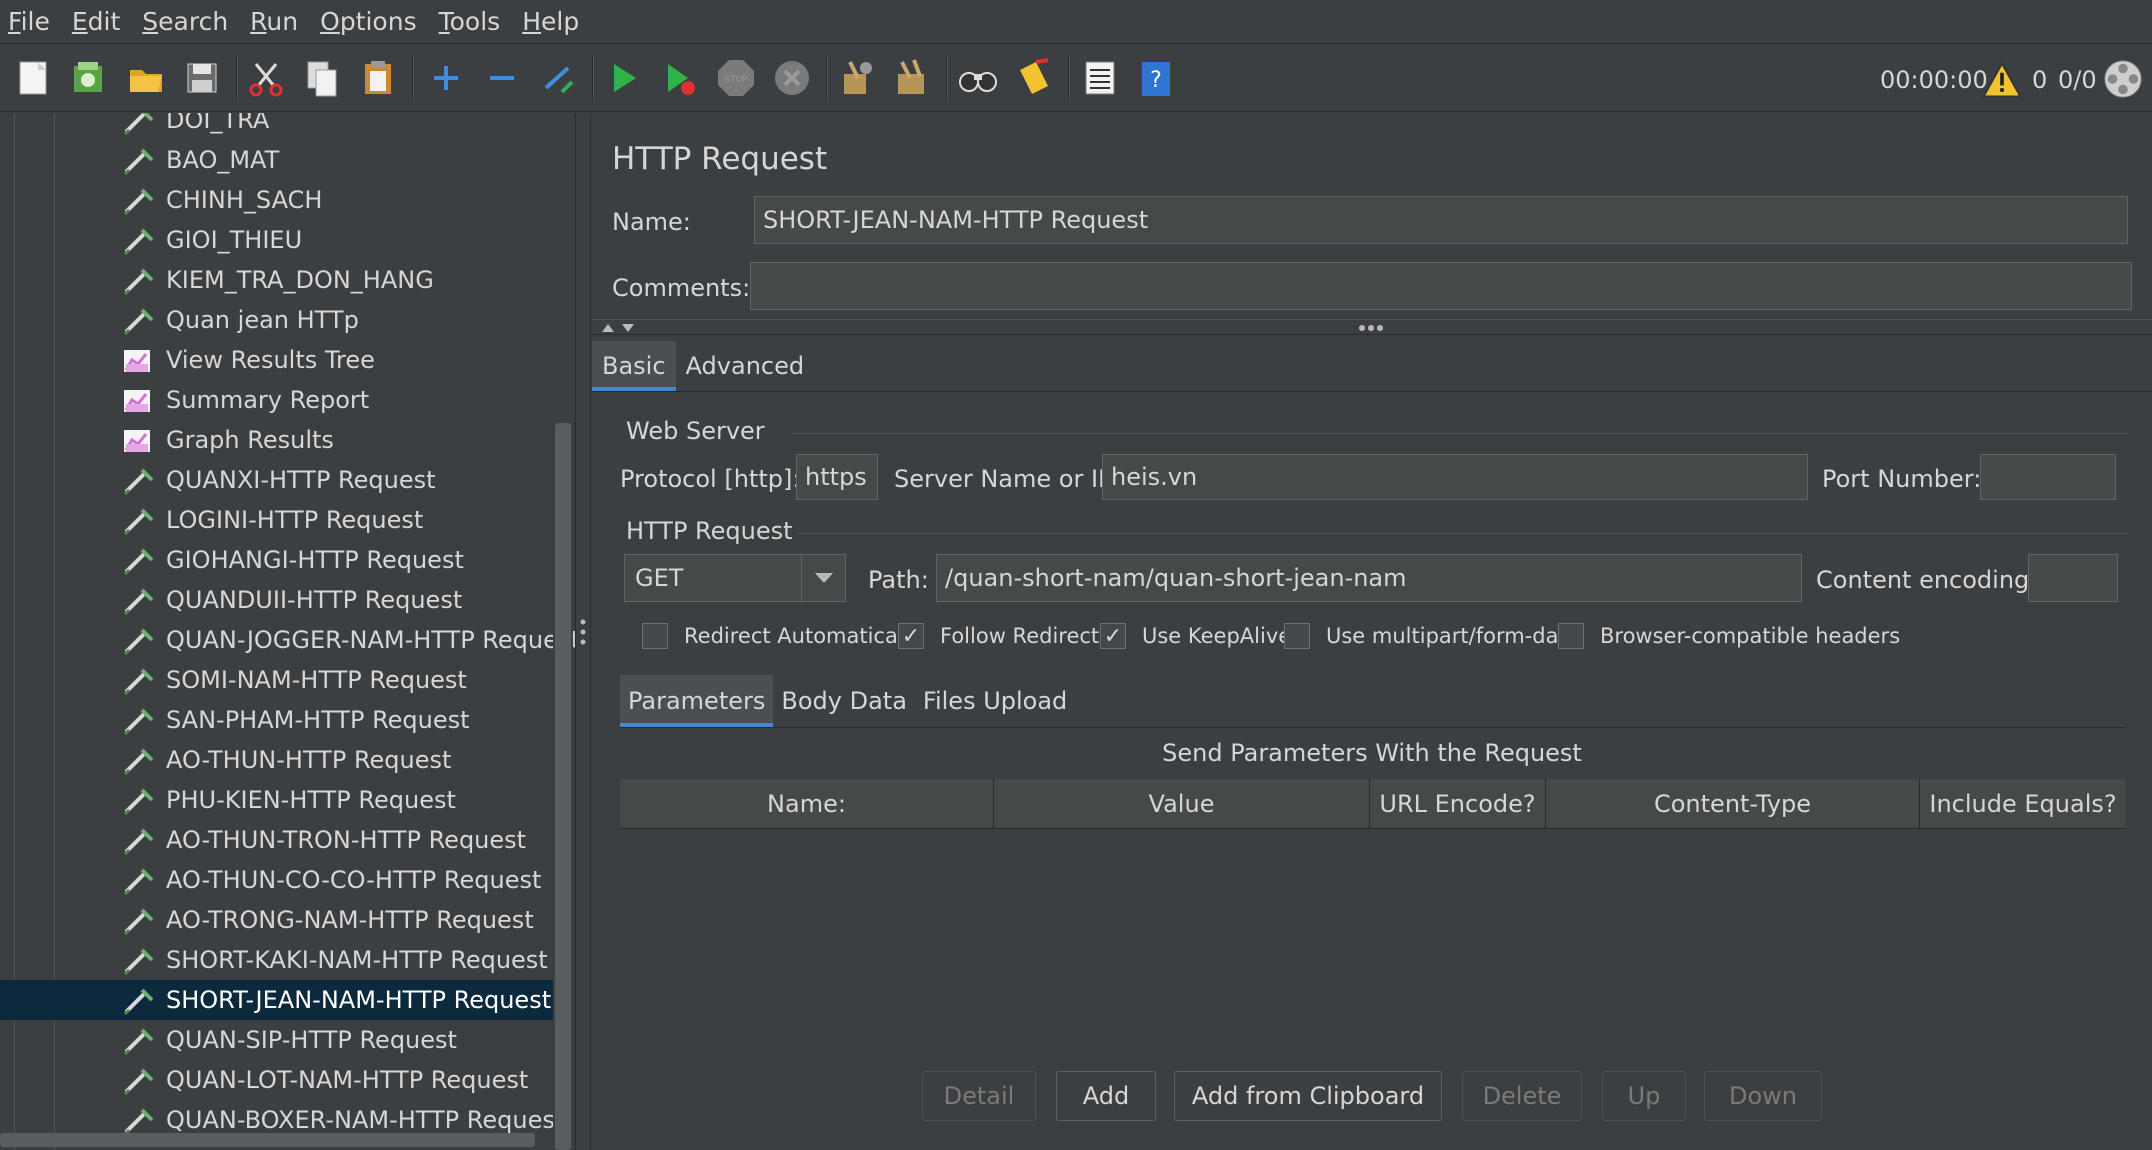  What do you see at coordinates (912, 78) in the screenshot?
I see `clear-all-icon` at bounding box center [912, 78].